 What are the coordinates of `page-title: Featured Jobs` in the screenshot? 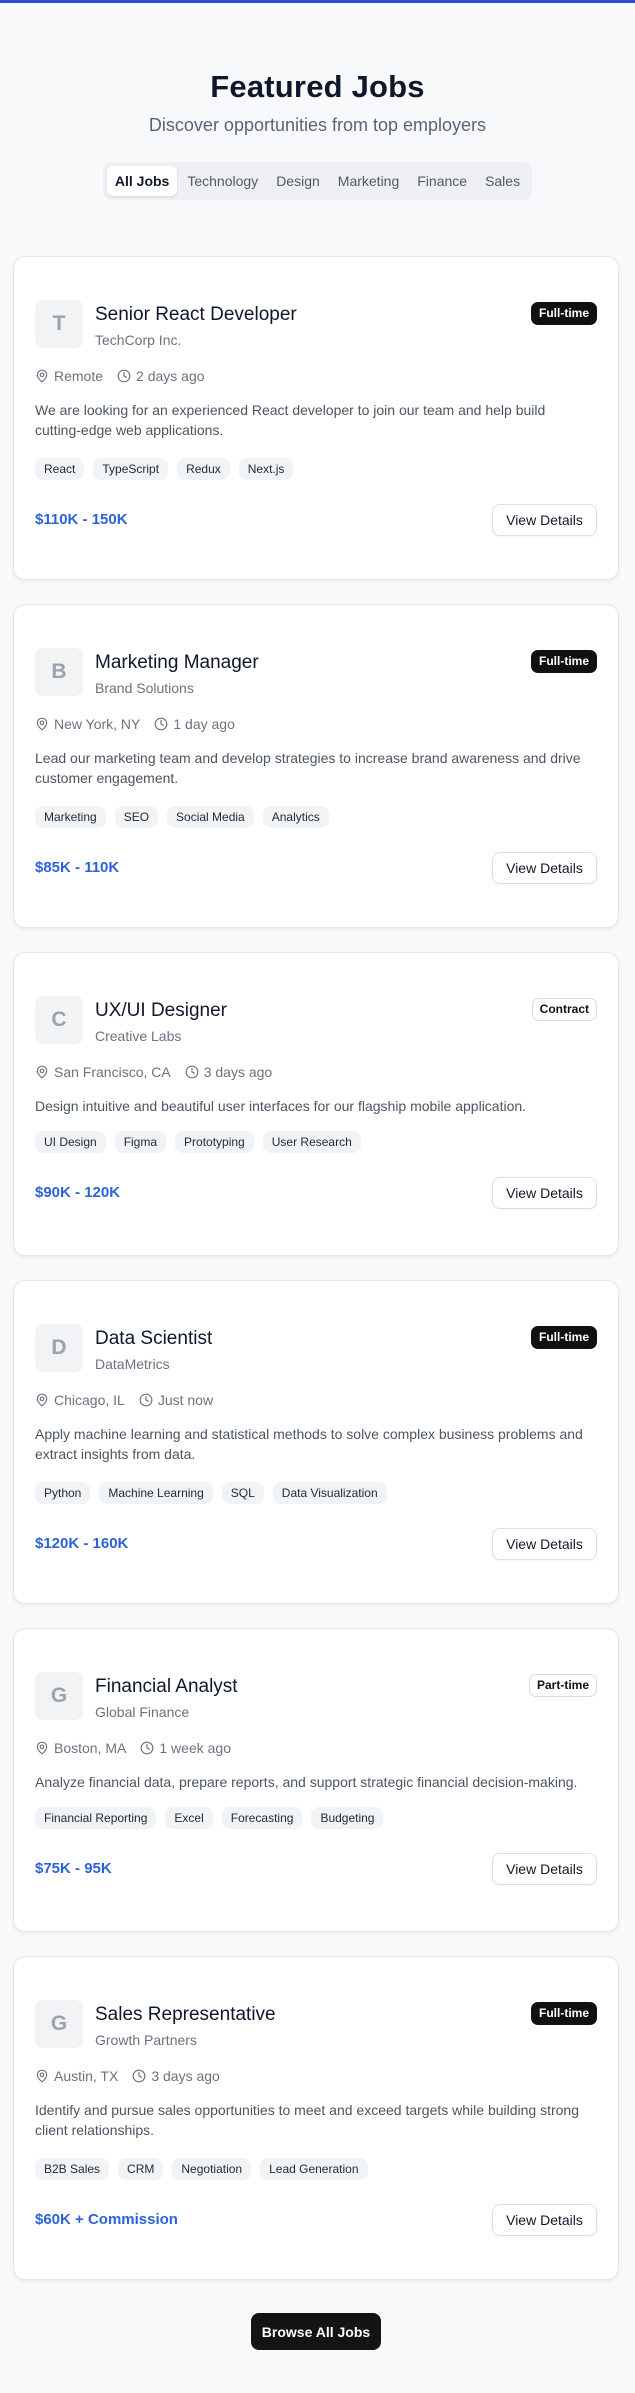 It's located at (317, 86).